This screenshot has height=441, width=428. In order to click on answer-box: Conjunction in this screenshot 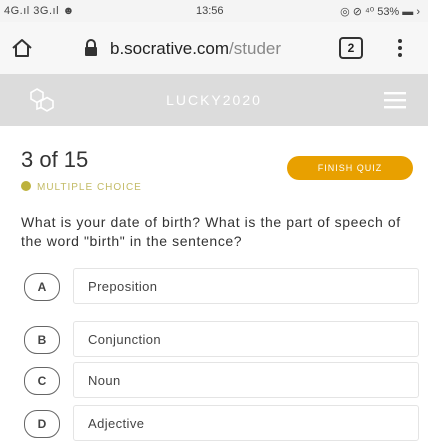, I will do `click(246, 339)`.